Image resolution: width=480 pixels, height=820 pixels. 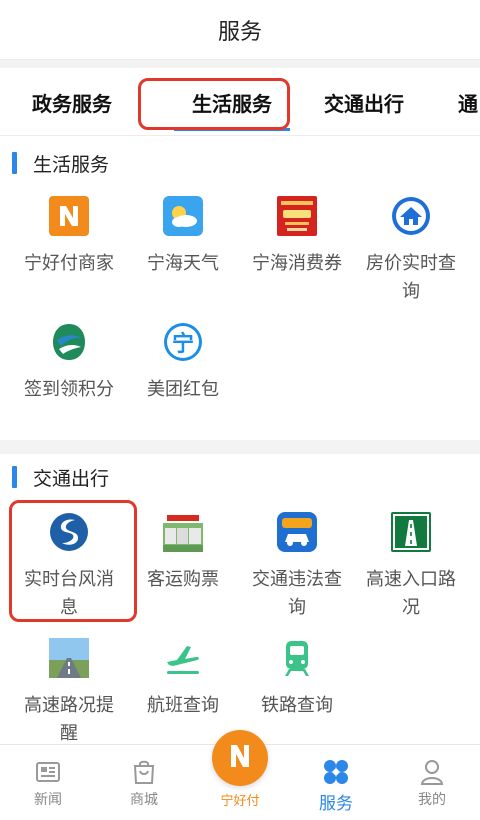 What do you see at coordinates (240, 64) in the screenshot?
I see `header-gap` at bounding box center [240, 64].